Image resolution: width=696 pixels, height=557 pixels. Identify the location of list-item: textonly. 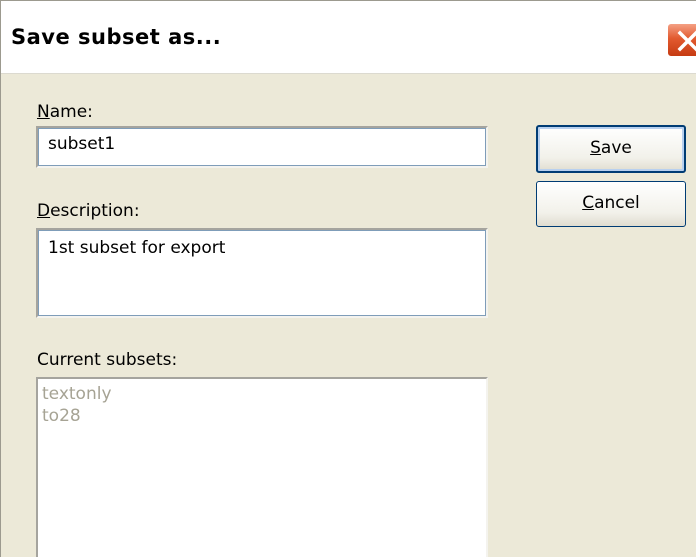
(262, 394).